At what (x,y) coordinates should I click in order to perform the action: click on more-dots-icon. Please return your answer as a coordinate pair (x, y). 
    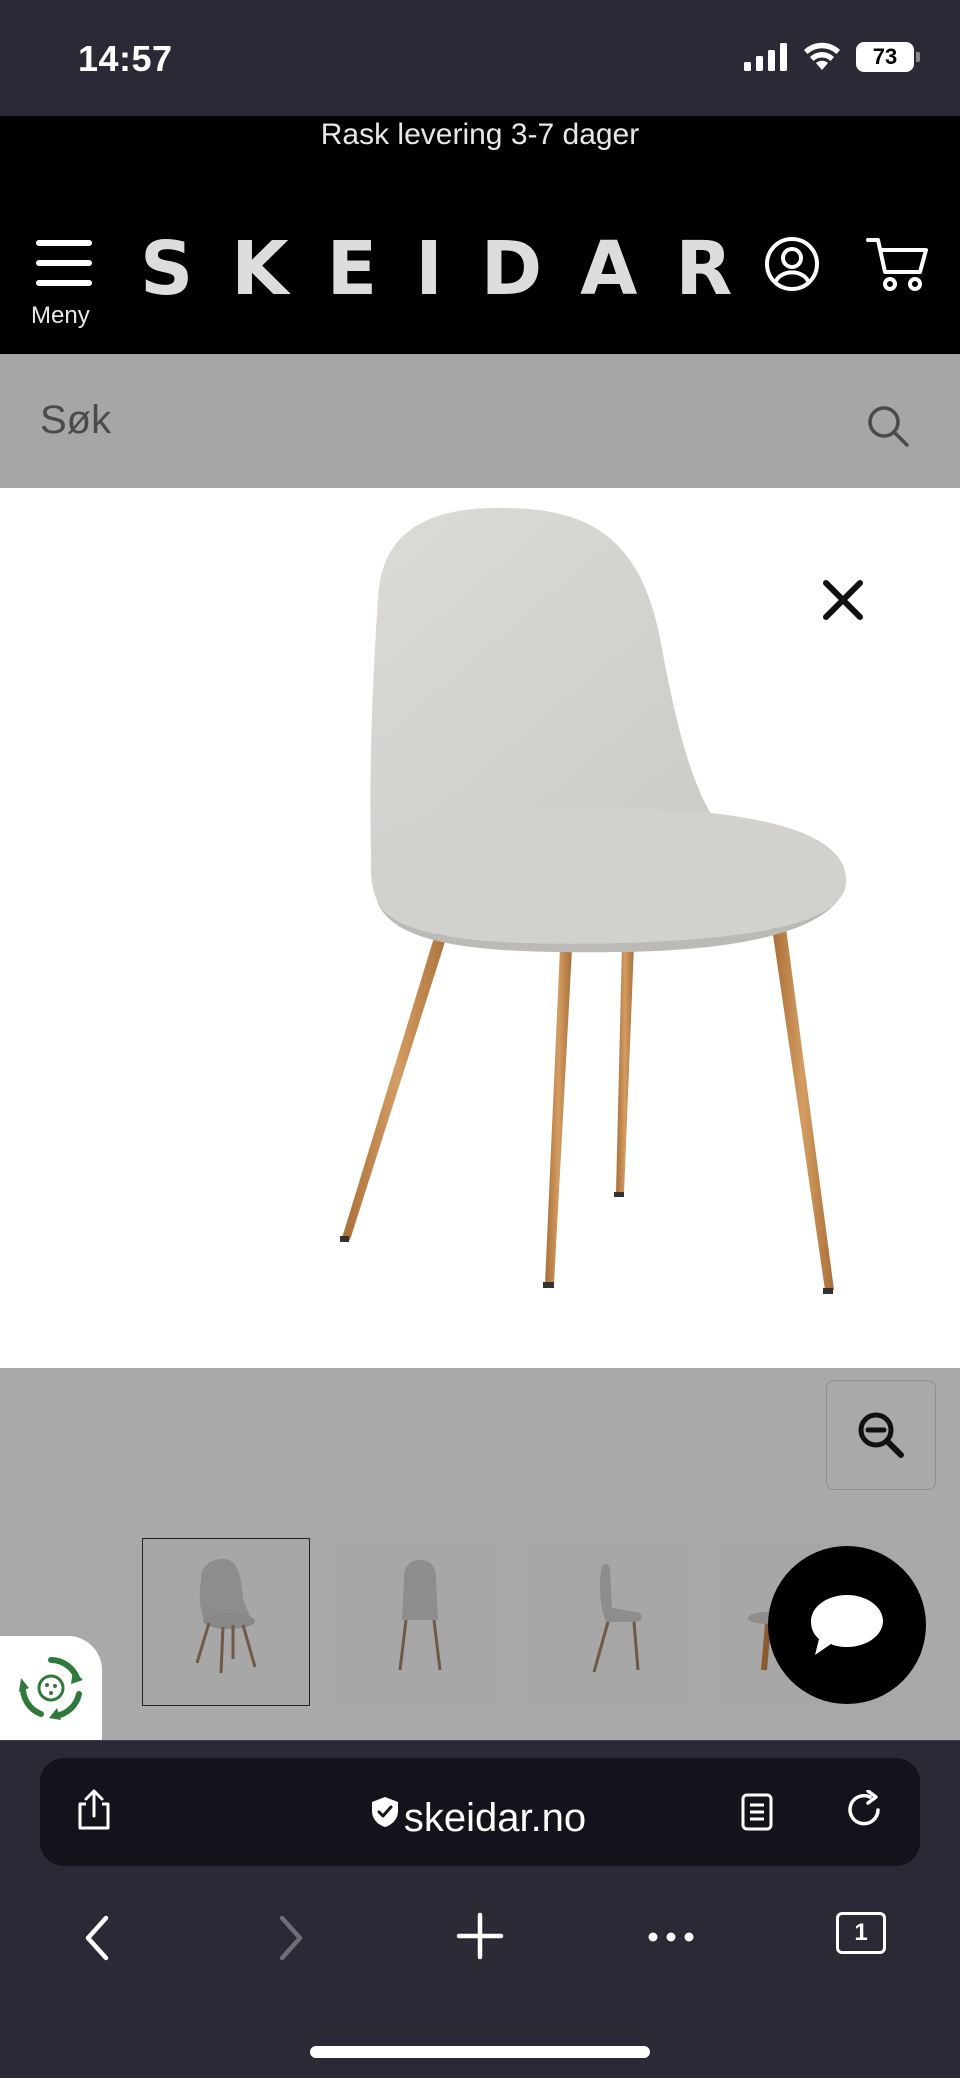
    Looking at the image, I should click on (671, 1937).